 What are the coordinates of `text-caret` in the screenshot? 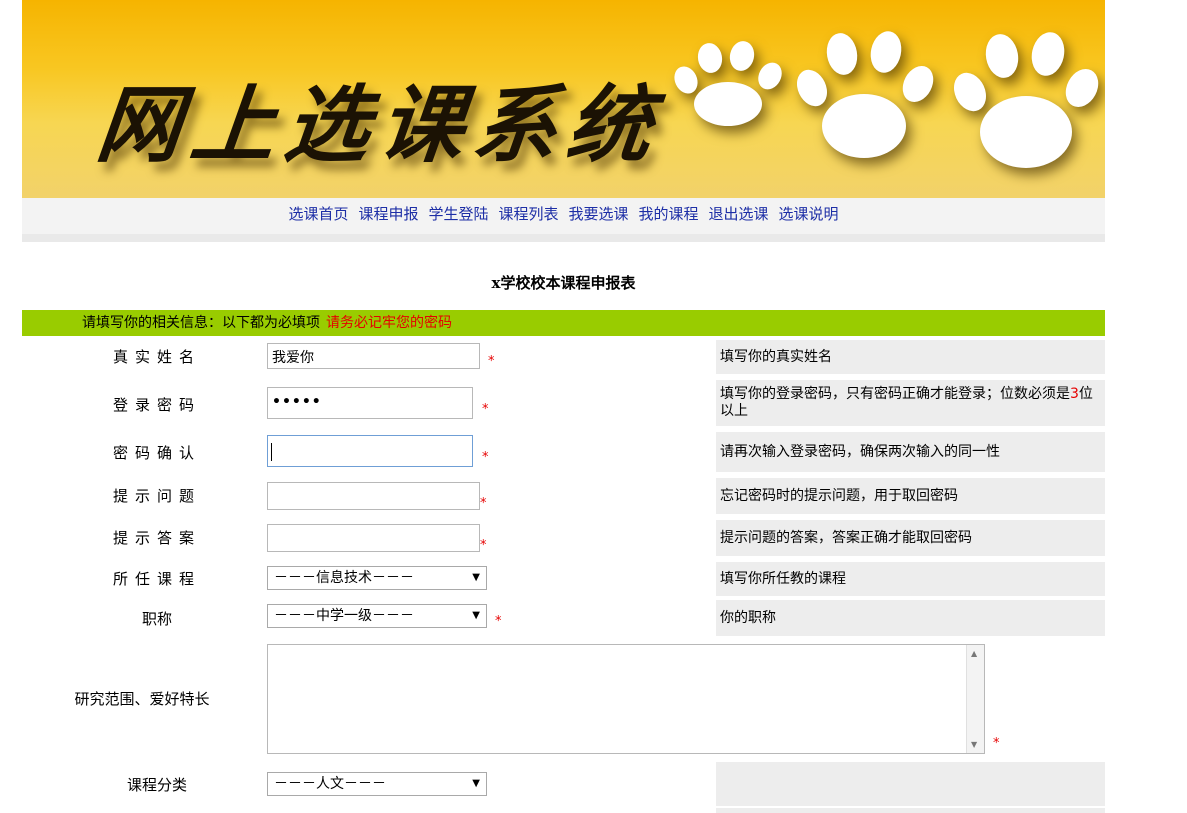 It's located at (271, 452).